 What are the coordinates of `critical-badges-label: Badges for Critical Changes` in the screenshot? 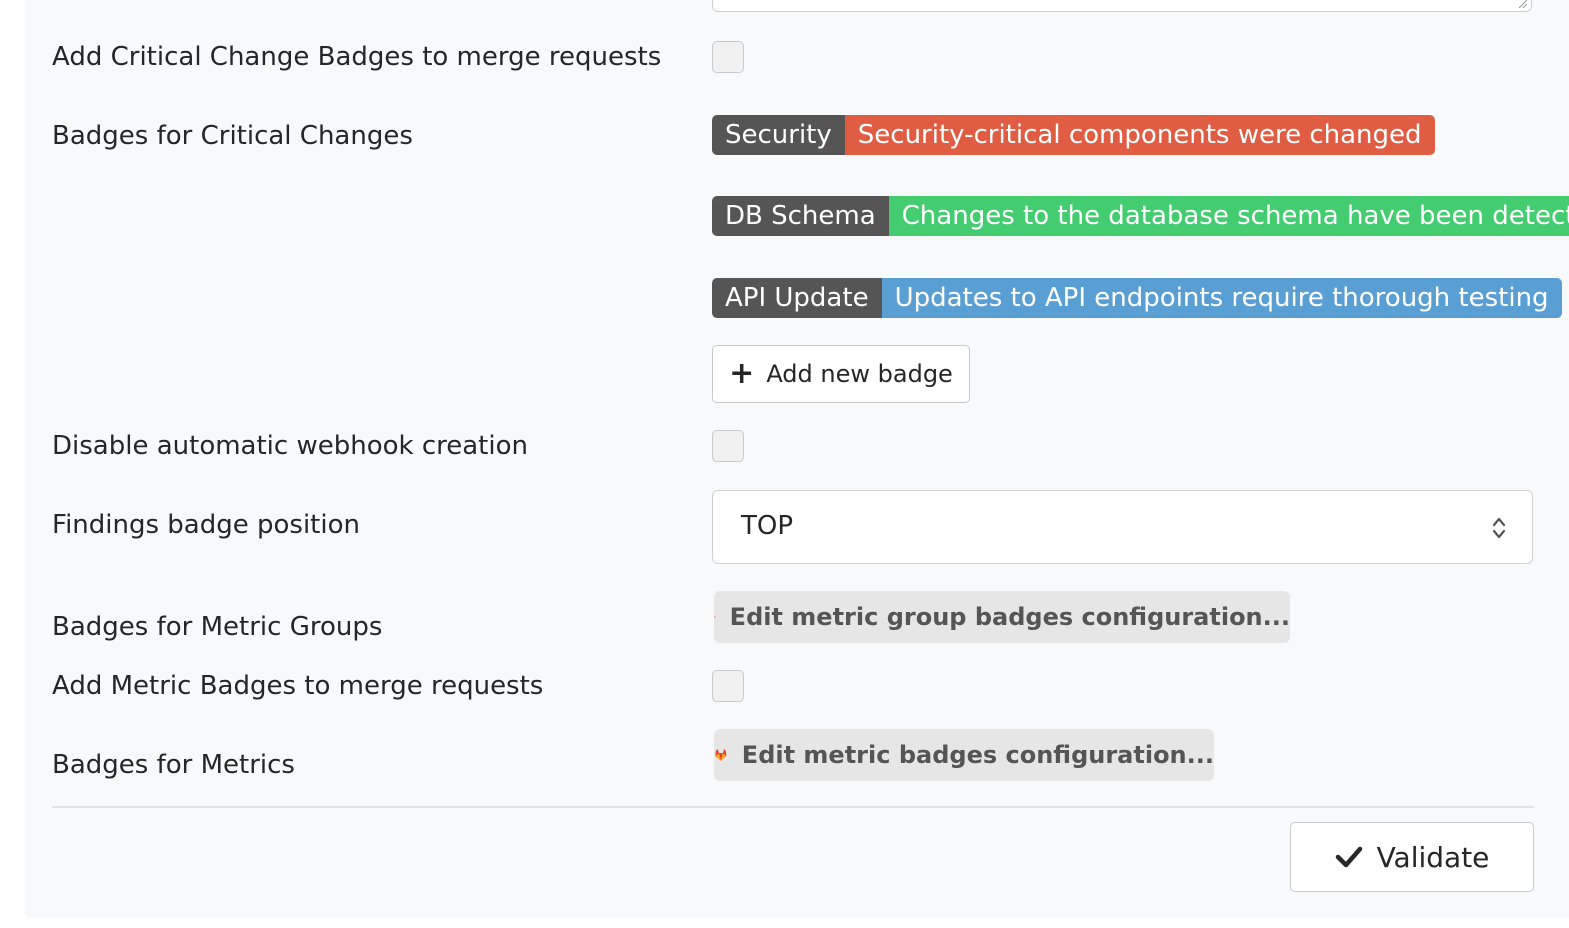 It's located at (232, 136).